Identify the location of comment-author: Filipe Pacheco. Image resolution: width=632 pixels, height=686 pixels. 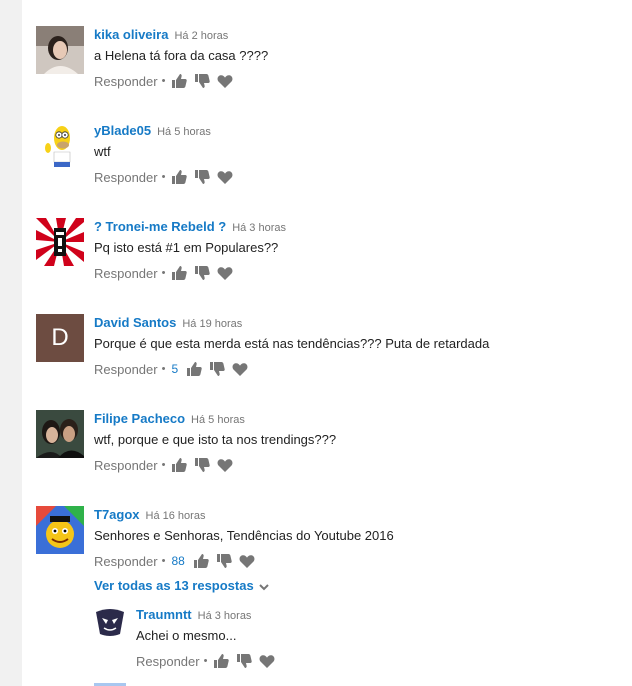
(139, 418).